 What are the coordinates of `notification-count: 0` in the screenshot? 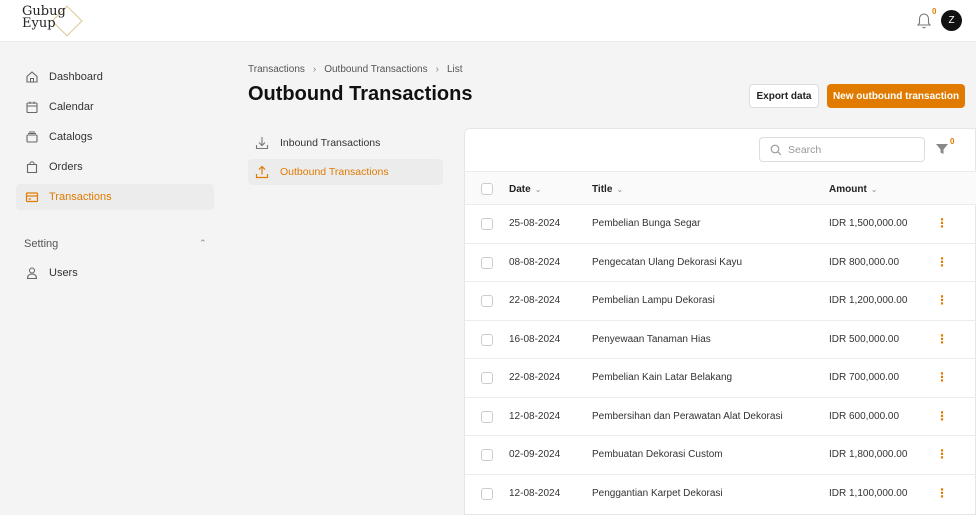 It's located at (934, 11).